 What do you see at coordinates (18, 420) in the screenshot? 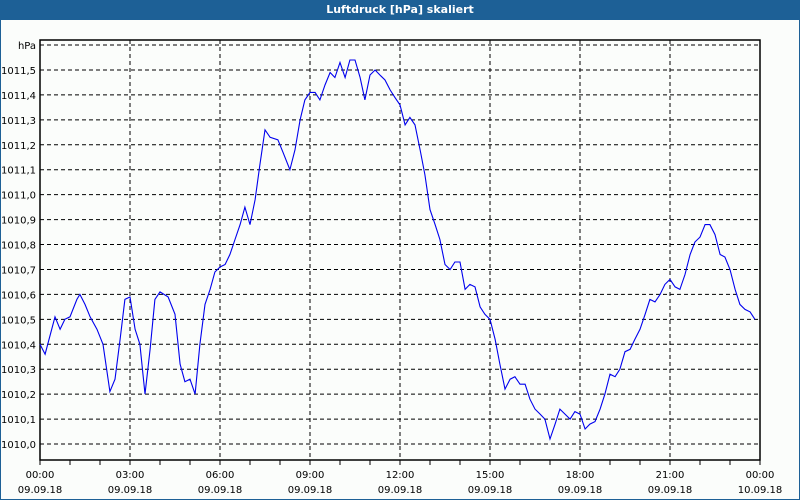
I see `y-tick-label: 1010,1` at bounding box center [18, 420].